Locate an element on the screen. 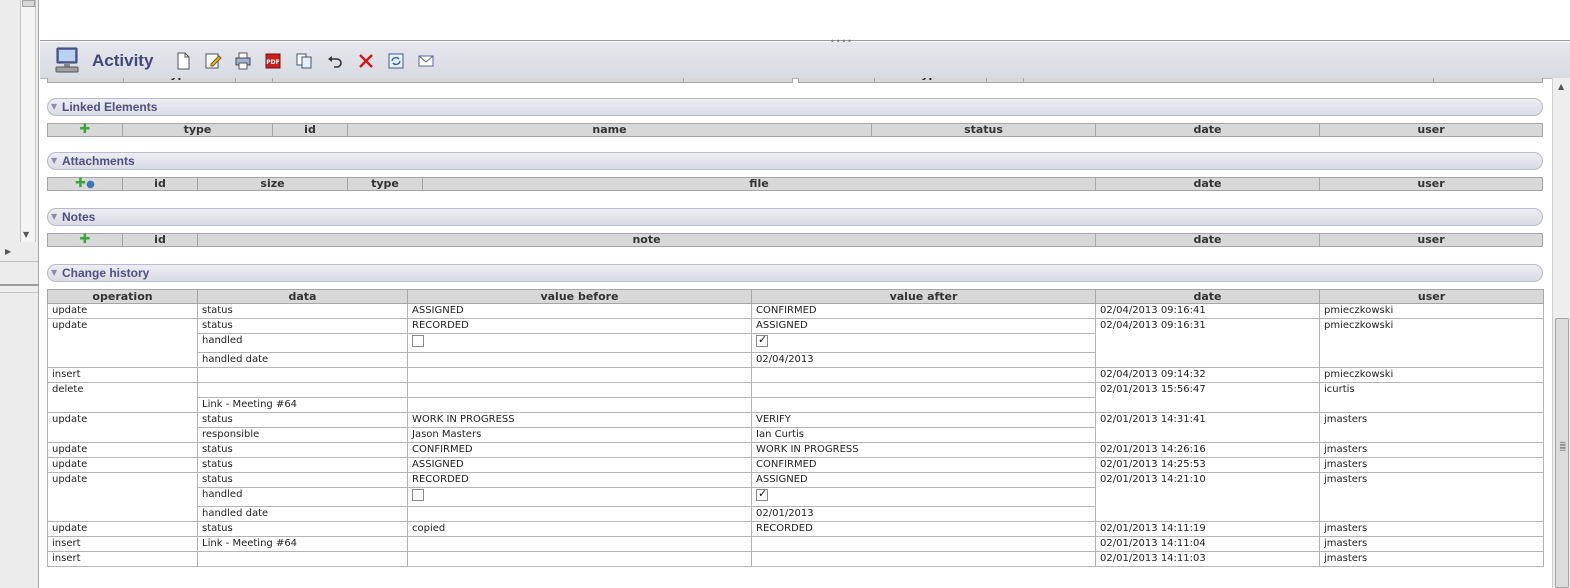 The height and width of the screenshot is (588, 1570). history-operation: update is located at coordinates (122, 497).